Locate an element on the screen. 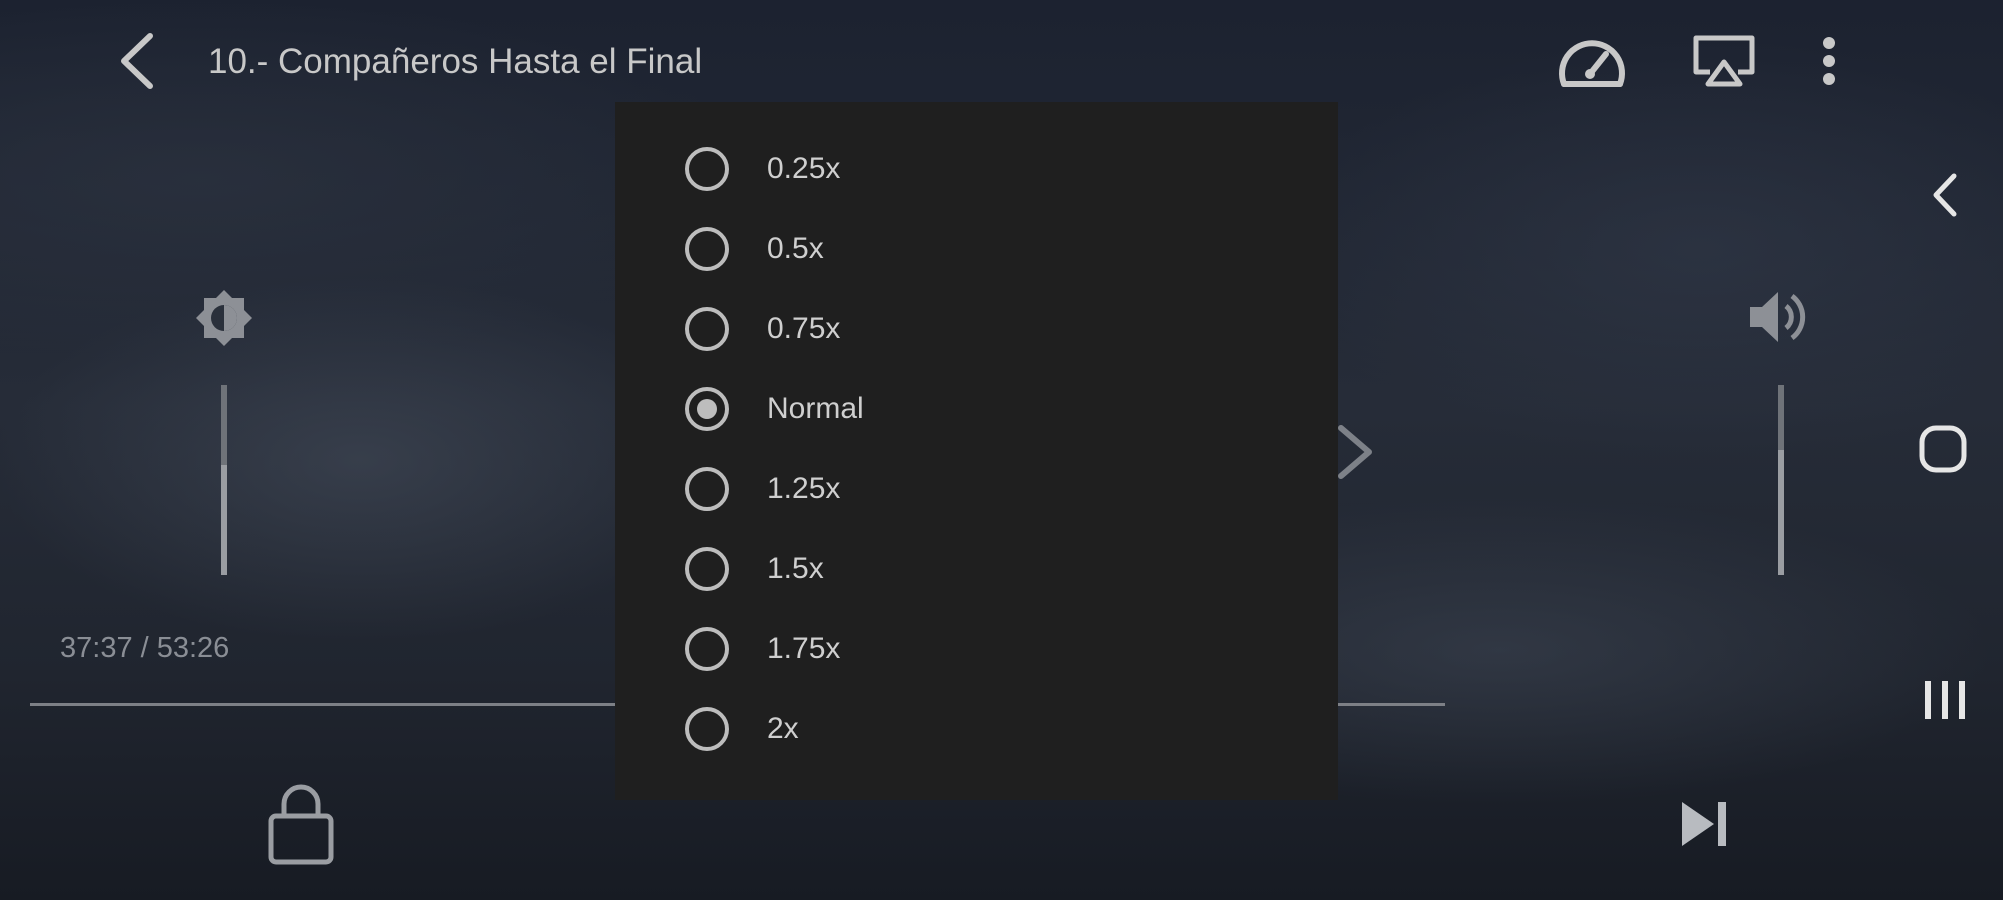 Image resolution: width=2003 pixels, height=900 pixels. speed-option-label: 1.25x is located at coordinates (804, 488).